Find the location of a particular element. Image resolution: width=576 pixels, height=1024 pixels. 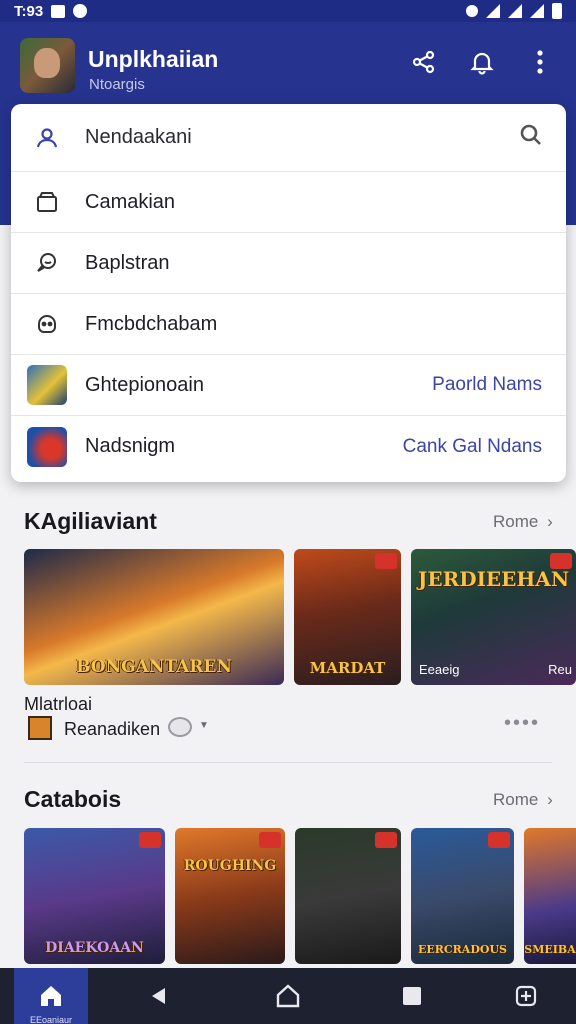

game-card-caption: EERCRADOUS is located at coordinates (462, 949).